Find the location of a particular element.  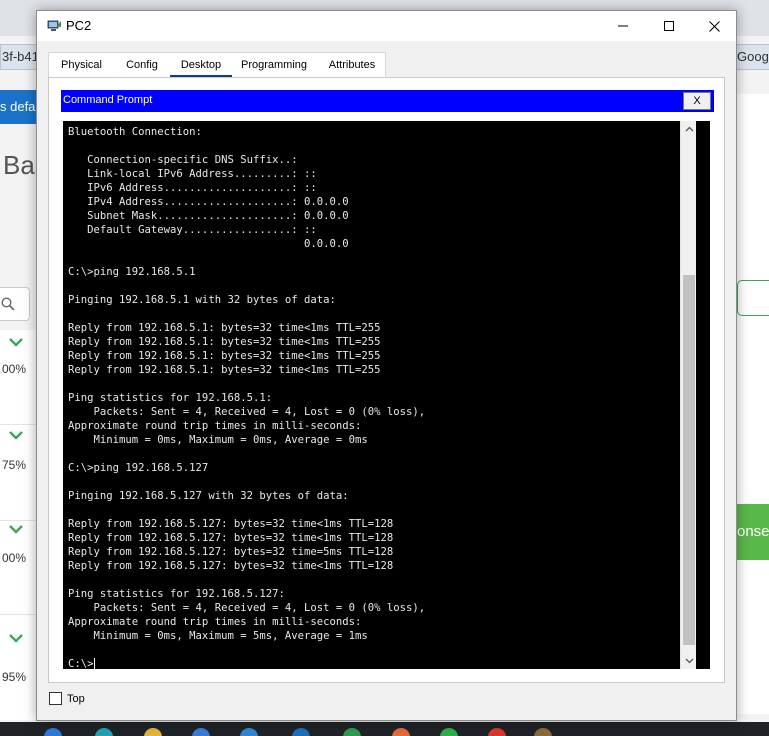

scroll-up-arrow-icon is located at coordinates (689, 129).